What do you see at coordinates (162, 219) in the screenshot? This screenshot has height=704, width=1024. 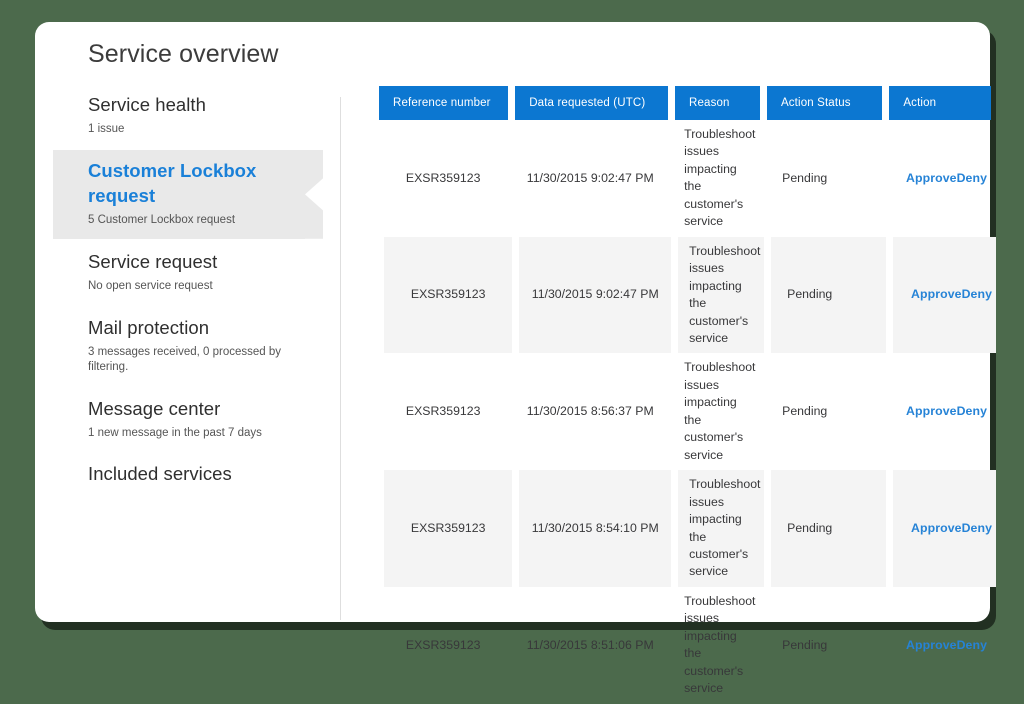 I see `sidebar-item-subtitle: 5 Customer Lockbox request` at bounding box center [162, 219].